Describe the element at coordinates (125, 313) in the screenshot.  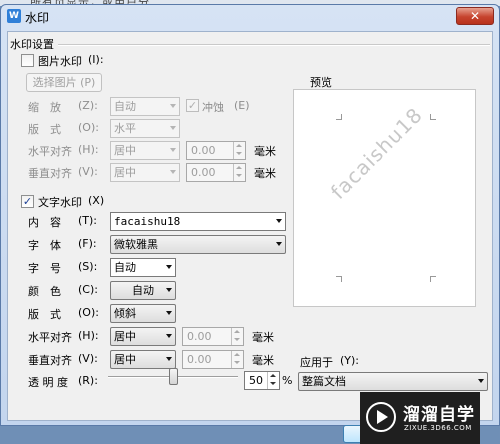
I see `text-layout-value: 倾斜` at that location.